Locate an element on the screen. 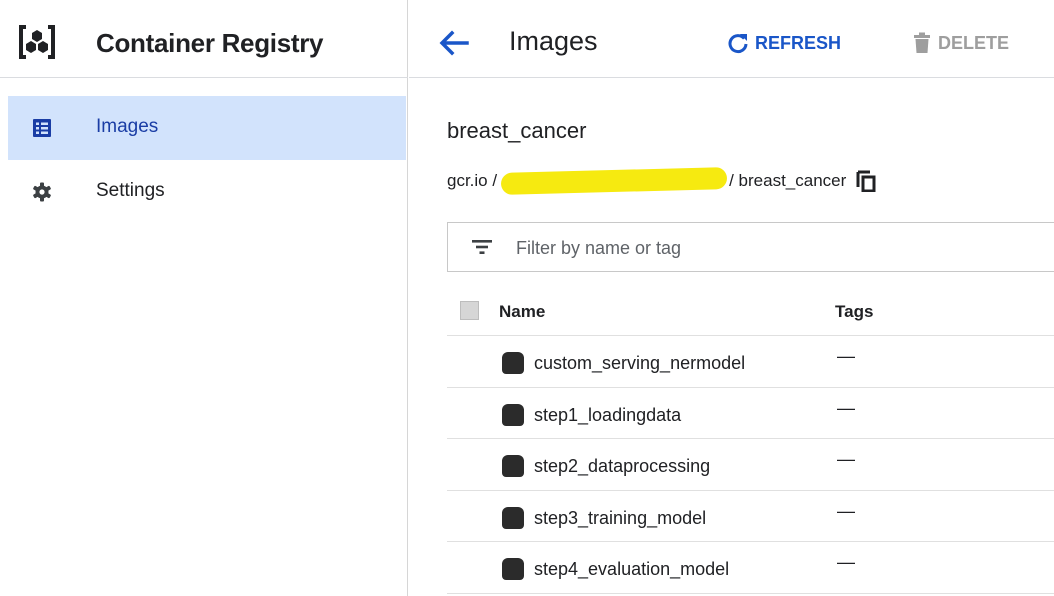  table-header: Name Tags is located at coordinates (750, 310).